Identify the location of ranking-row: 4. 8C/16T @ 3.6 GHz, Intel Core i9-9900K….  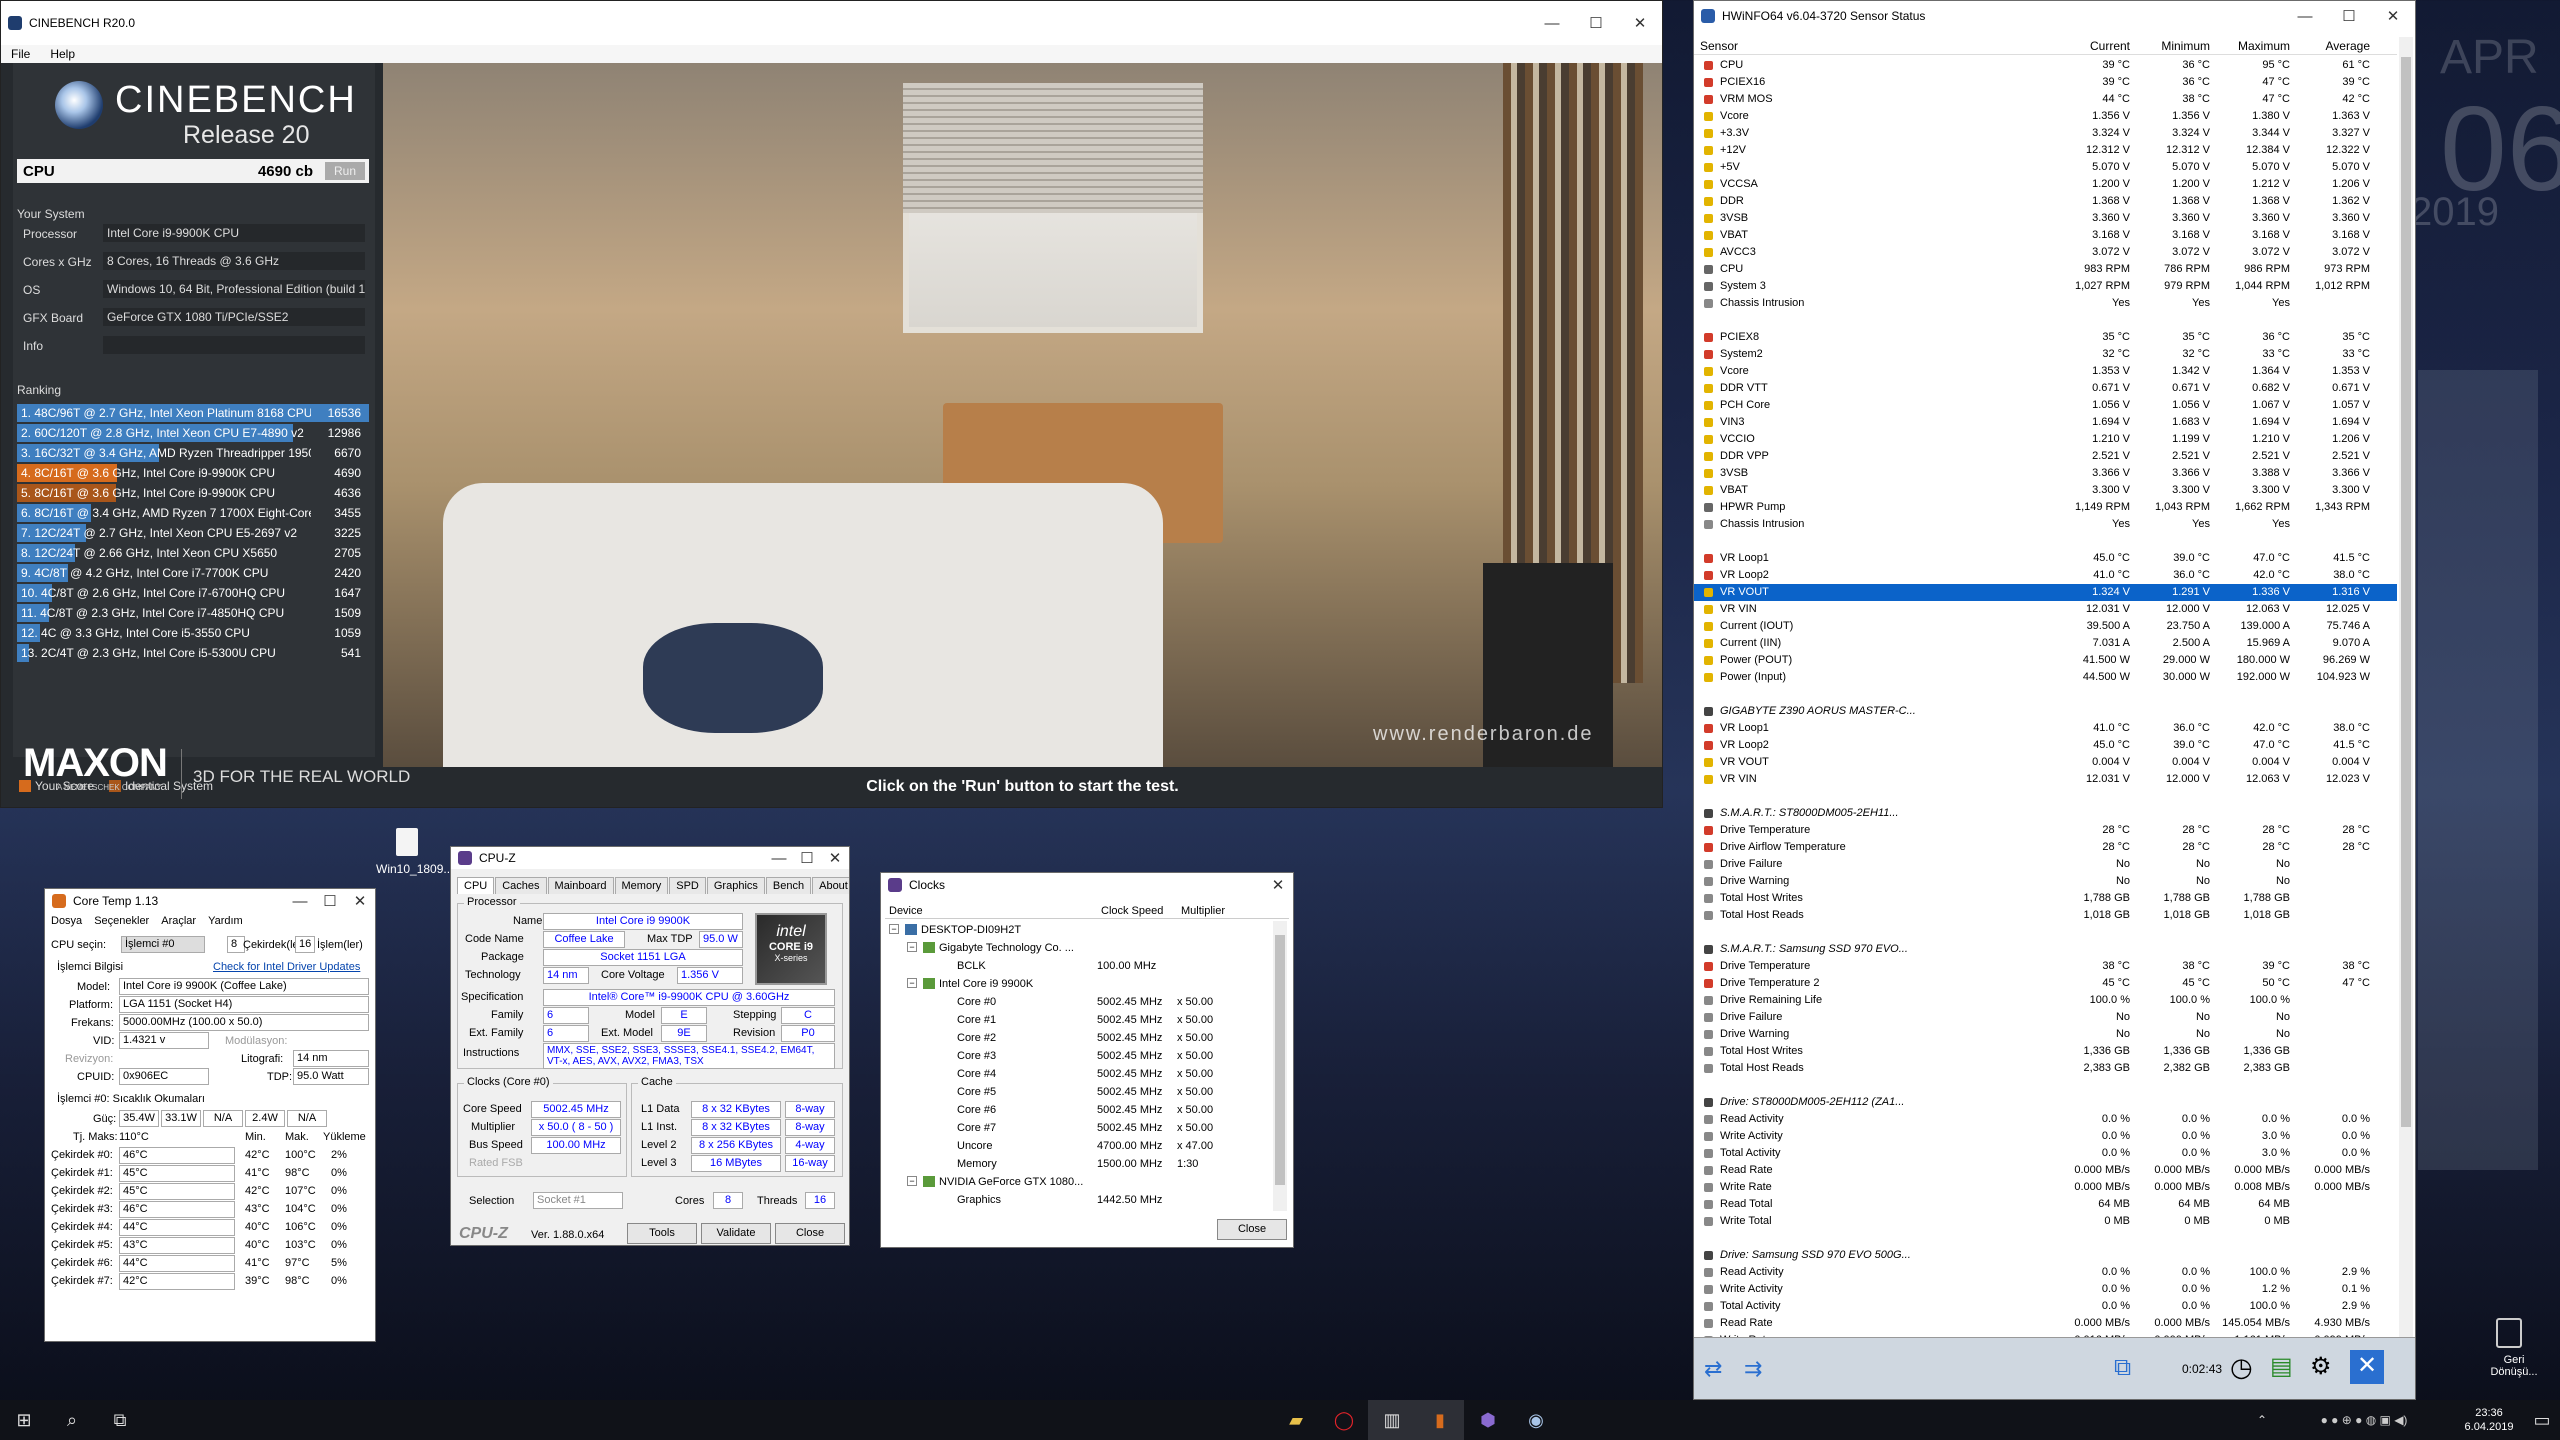
(191, 473).